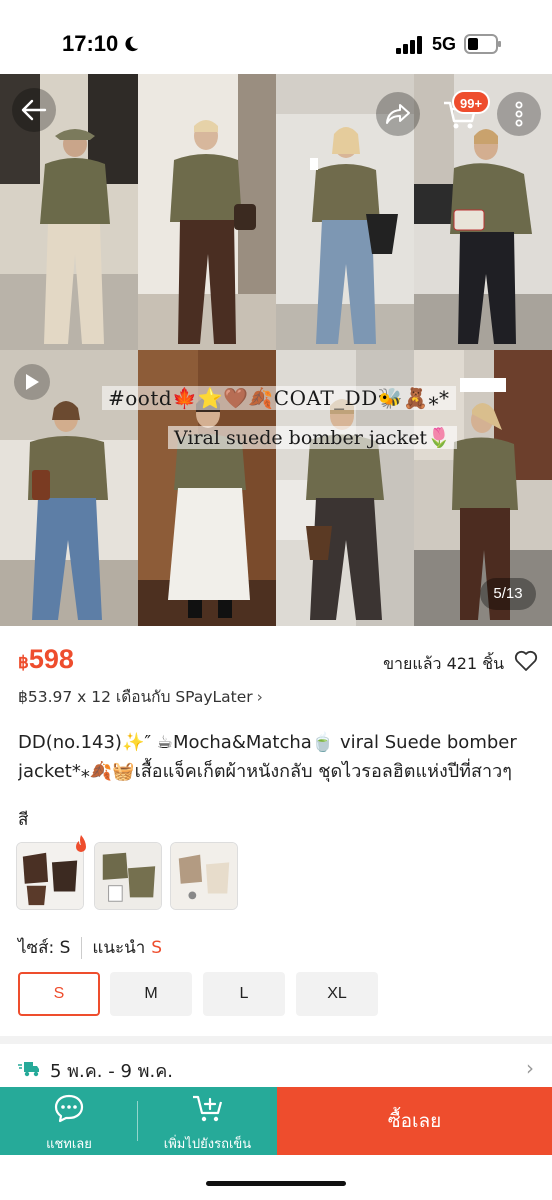 This screenshot has height=1200, width=552. Describe the element at coordinates (482, 44) in the screenshot. I see `battery-icon` at that location.